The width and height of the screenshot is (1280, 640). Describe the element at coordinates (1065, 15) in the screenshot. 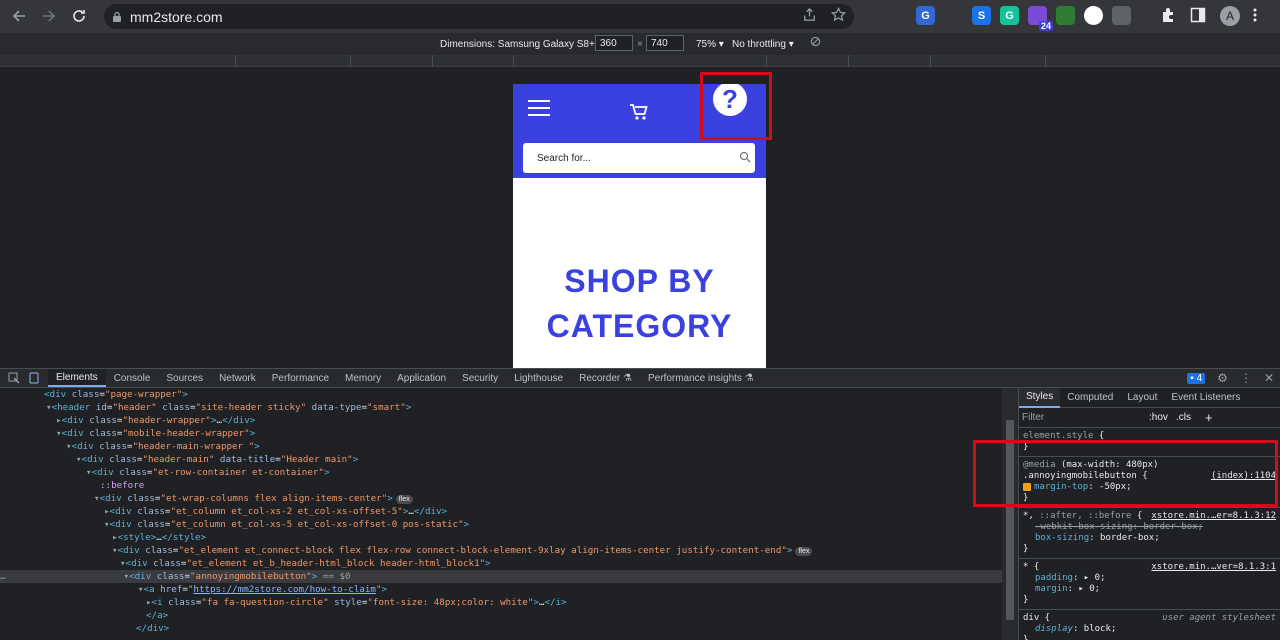

I see `wave-extension-icon` at that location.